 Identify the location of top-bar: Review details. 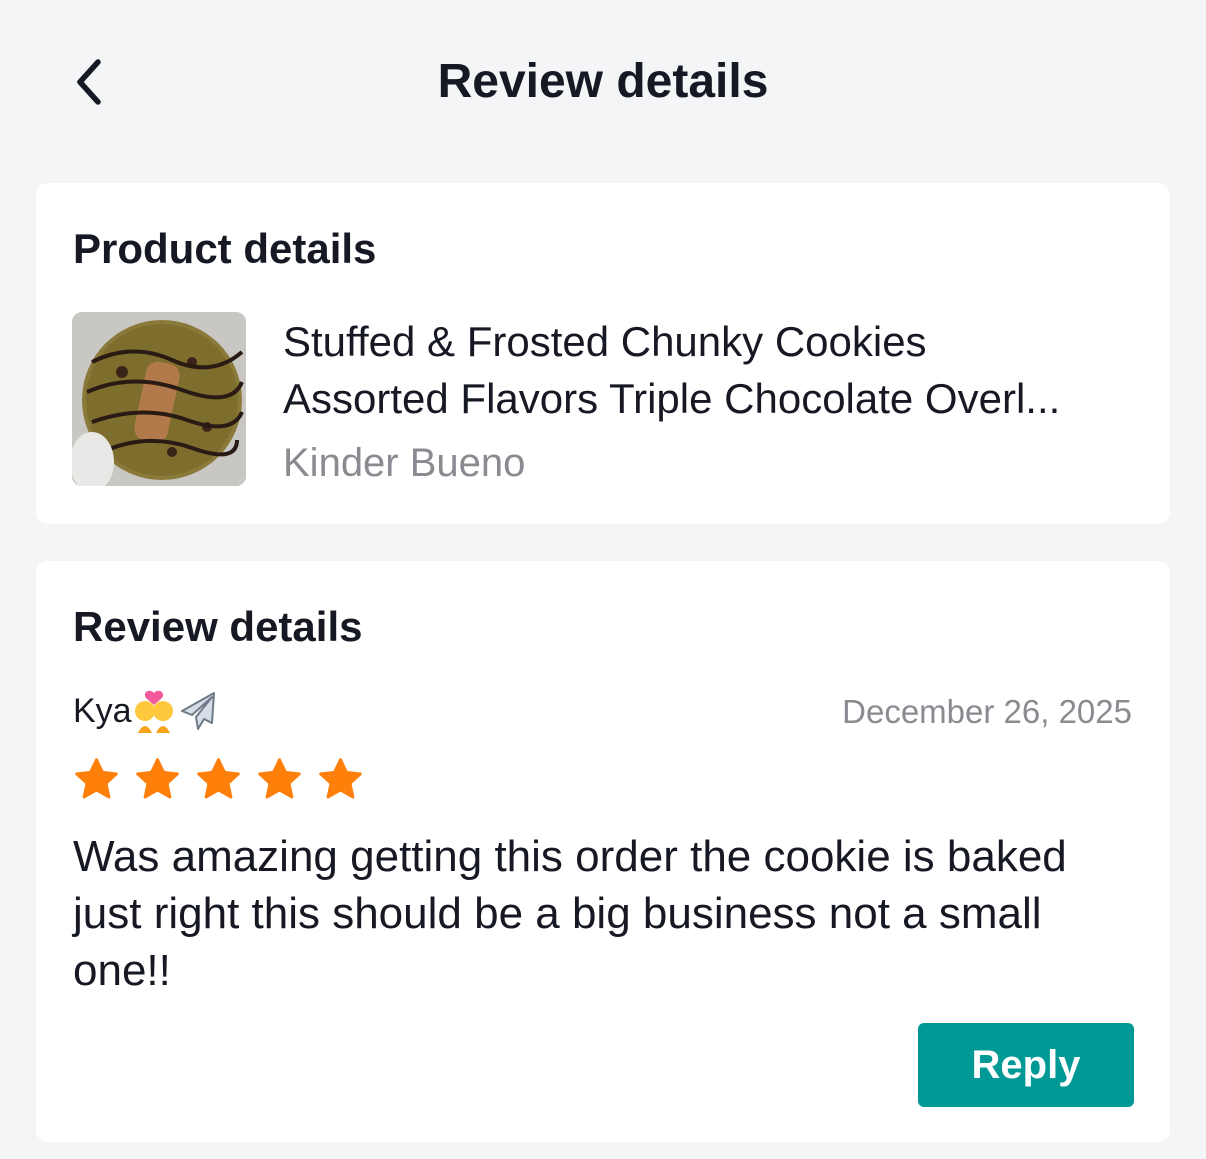
(603, 82).